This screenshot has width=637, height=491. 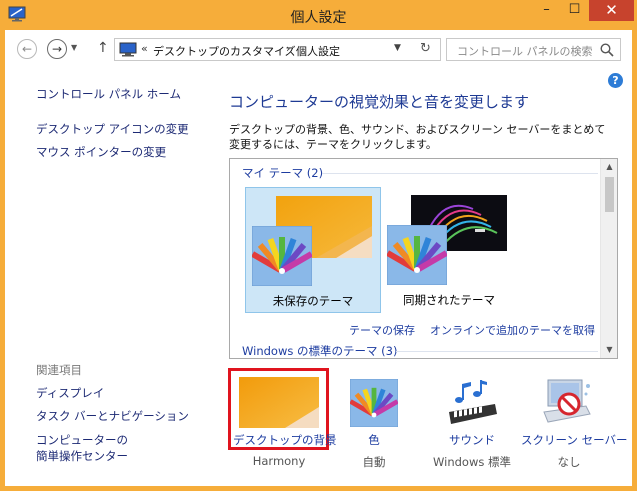 I want to click on help-icon: ?, so click(x=615, y=80).